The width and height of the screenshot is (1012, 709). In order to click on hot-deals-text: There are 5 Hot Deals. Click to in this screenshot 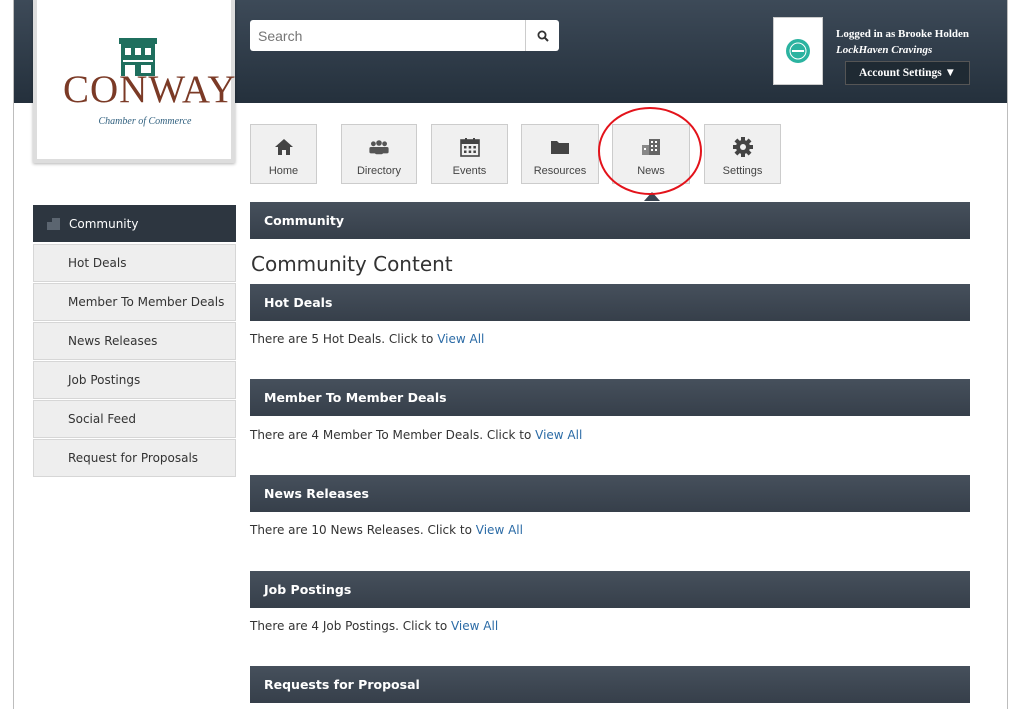, I will do `click(344, 339)`.